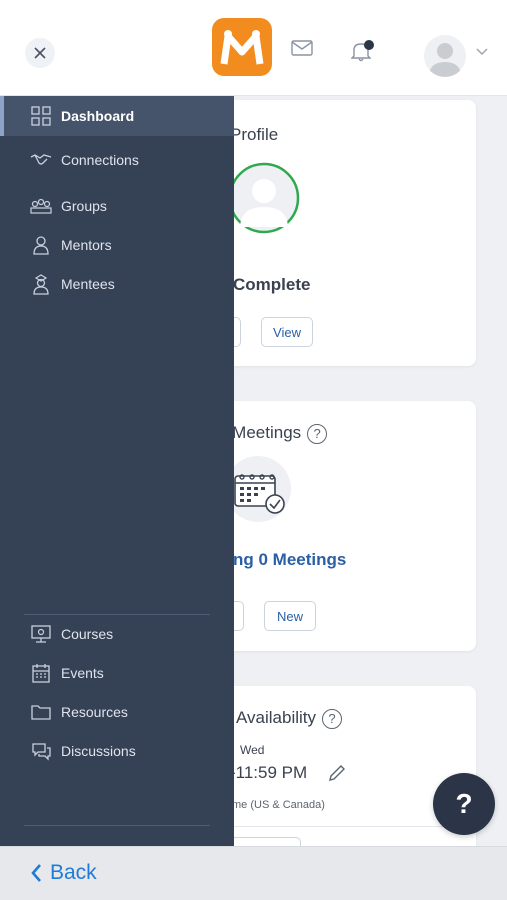 The height and width of the screenshot is (900, 507). Describe the element at coordinates (272, 284) in the screenshot. I see `profile-status-text: Complete` at that location.